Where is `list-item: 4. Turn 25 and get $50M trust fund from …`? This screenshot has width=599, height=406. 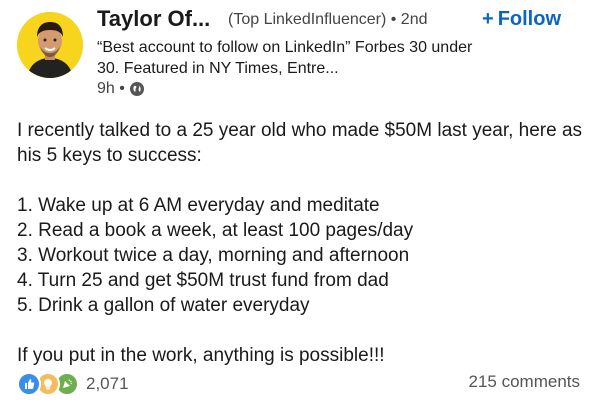
list-item: 4. Turn 25 and get $50M trust fund from … is located at coordinates (203, 280).